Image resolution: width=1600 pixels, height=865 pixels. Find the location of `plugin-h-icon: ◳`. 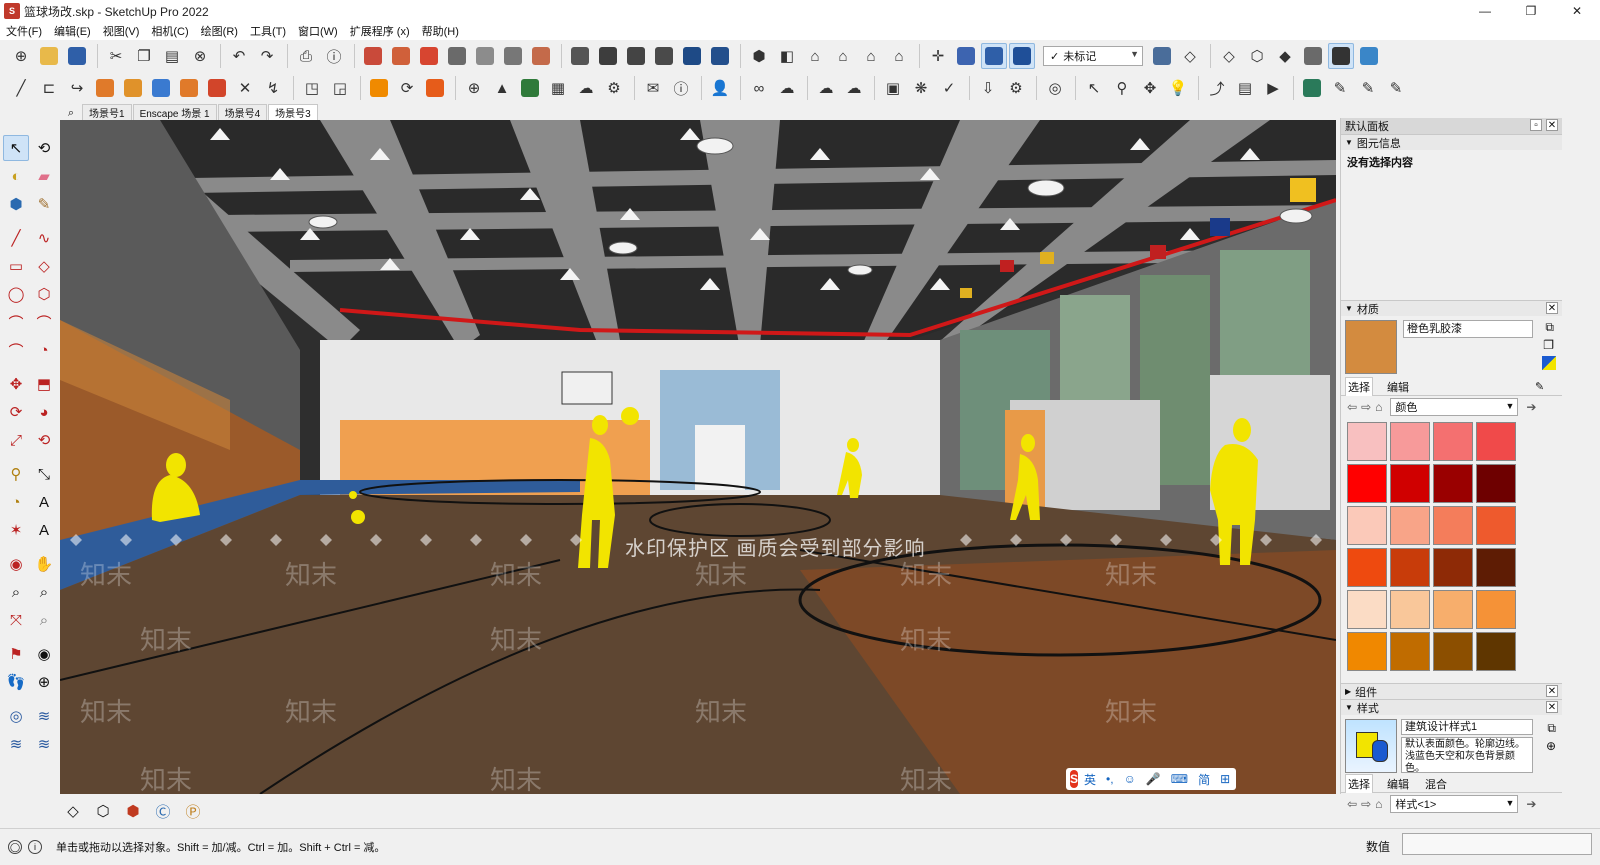

plugin-h-icon: ◳ is located at coordinates (312, 88).